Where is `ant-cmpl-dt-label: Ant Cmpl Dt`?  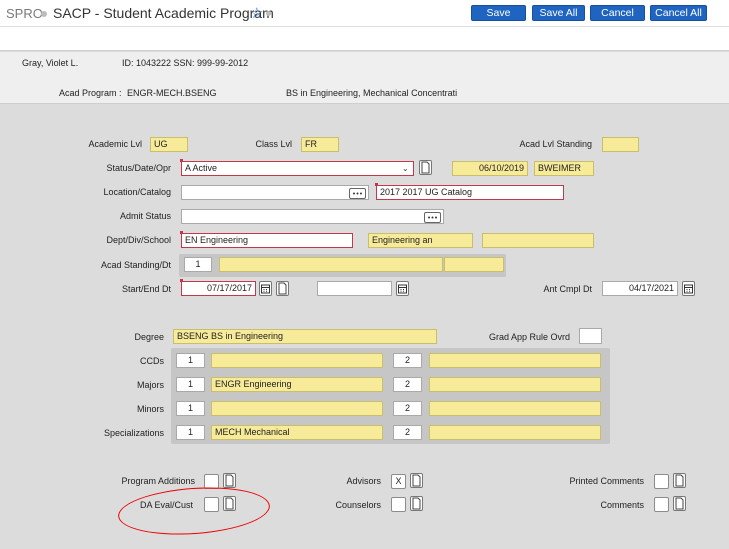 ant-cmpl-dt-label: Ant Cmpl Dt is located at coordinates (567, 289).